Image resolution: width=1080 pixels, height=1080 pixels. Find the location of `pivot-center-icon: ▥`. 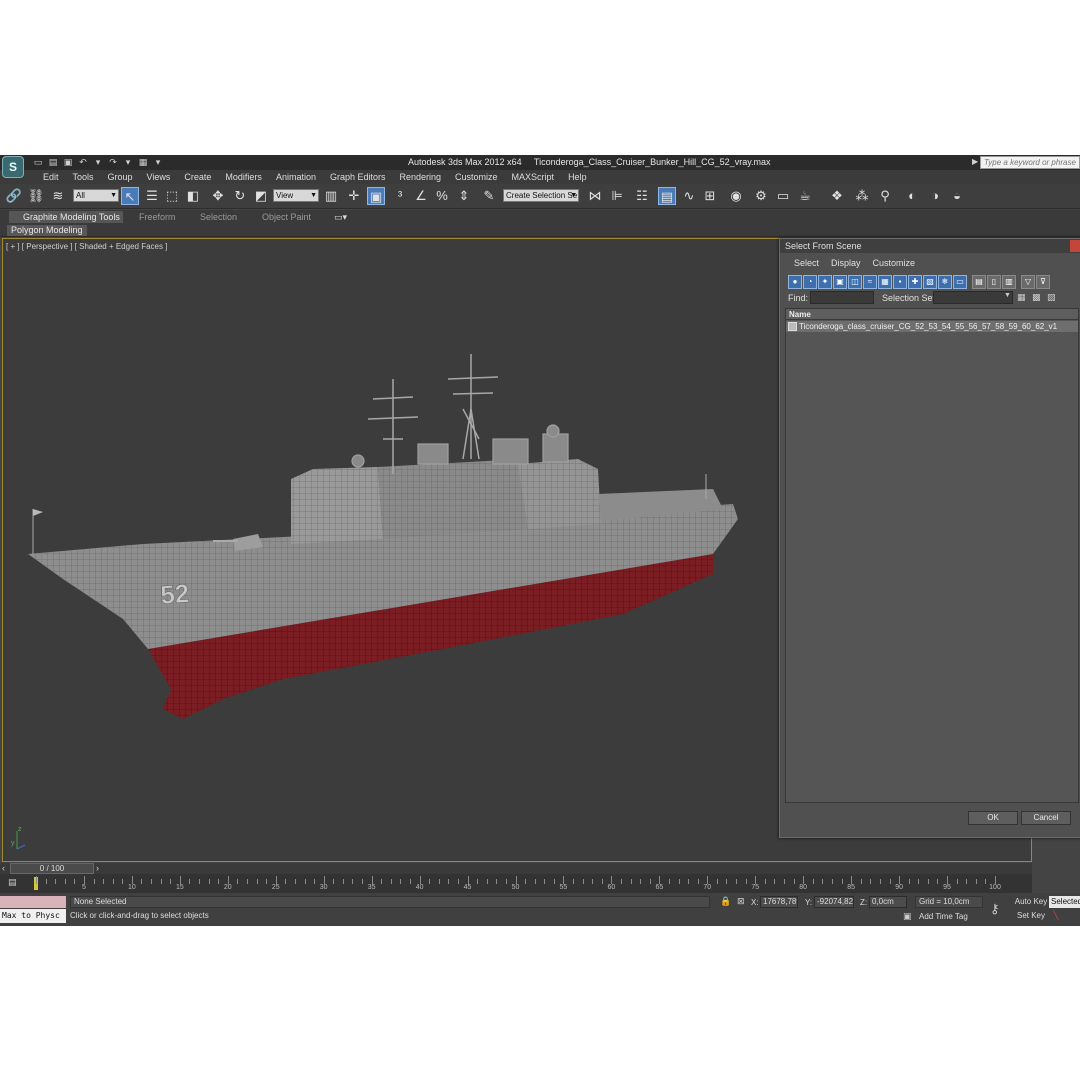

pivot-center-icon: ▥ is located at coordinates (331, 196).